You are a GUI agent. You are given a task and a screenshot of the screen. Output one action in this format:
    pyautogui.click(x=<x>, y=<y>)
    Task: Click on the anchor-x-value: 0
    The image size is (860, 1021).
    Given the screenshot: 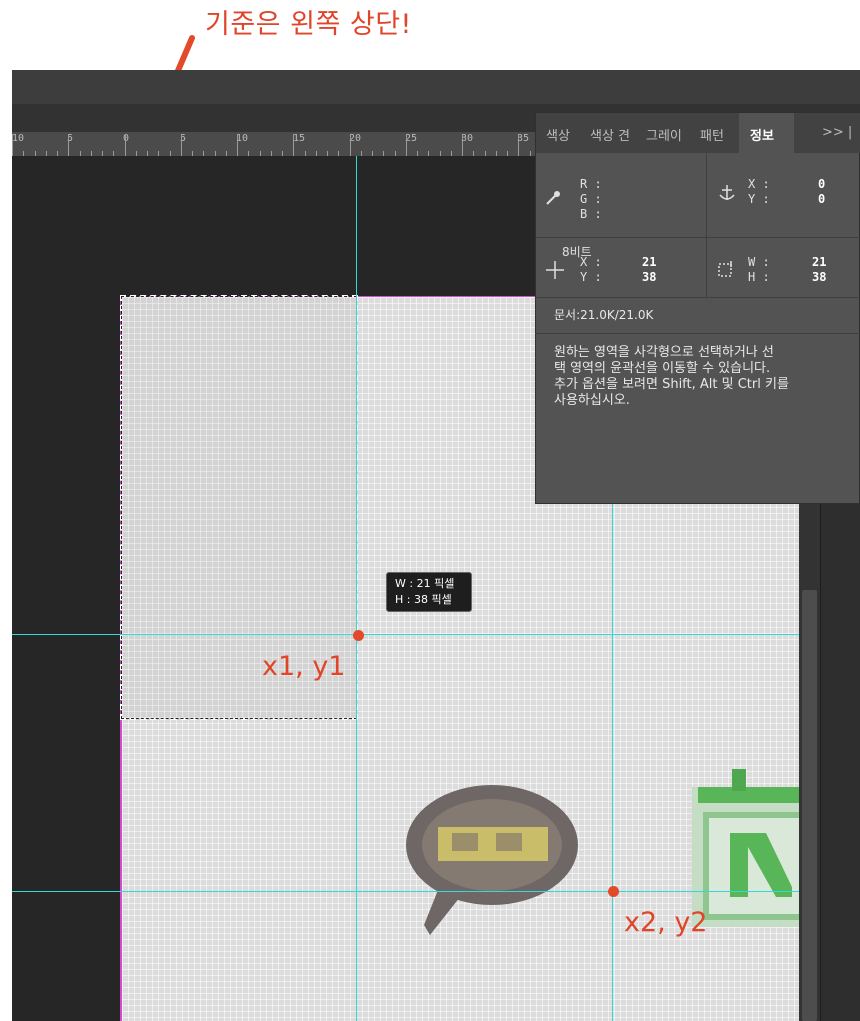 What is the action you would take?
    pyautogui.click(x=822, y=184)
    